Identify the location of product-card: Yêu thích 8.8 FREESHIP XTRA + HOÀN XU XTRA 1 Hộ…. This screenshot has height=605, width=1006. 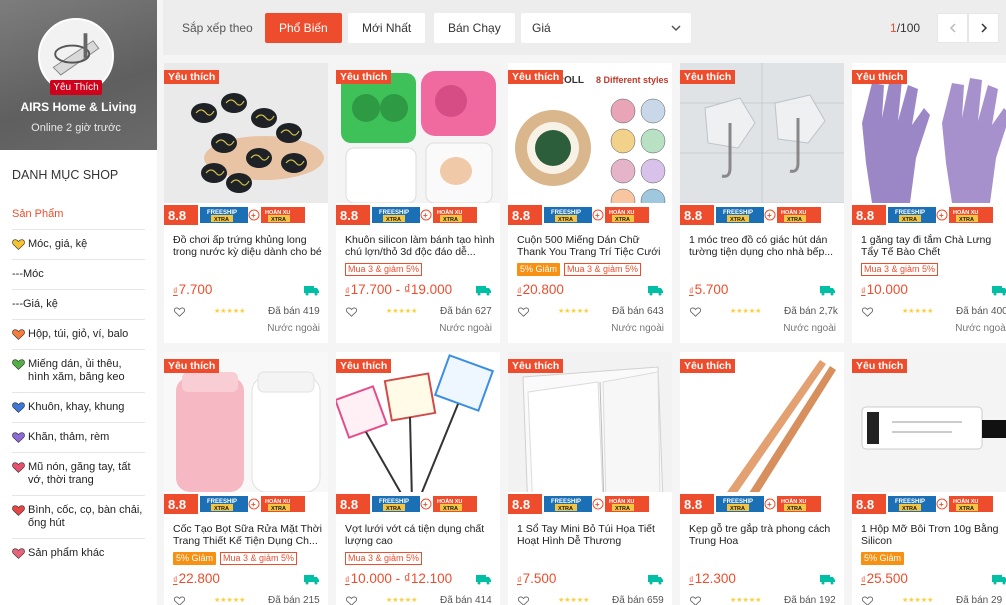
(929, 478).